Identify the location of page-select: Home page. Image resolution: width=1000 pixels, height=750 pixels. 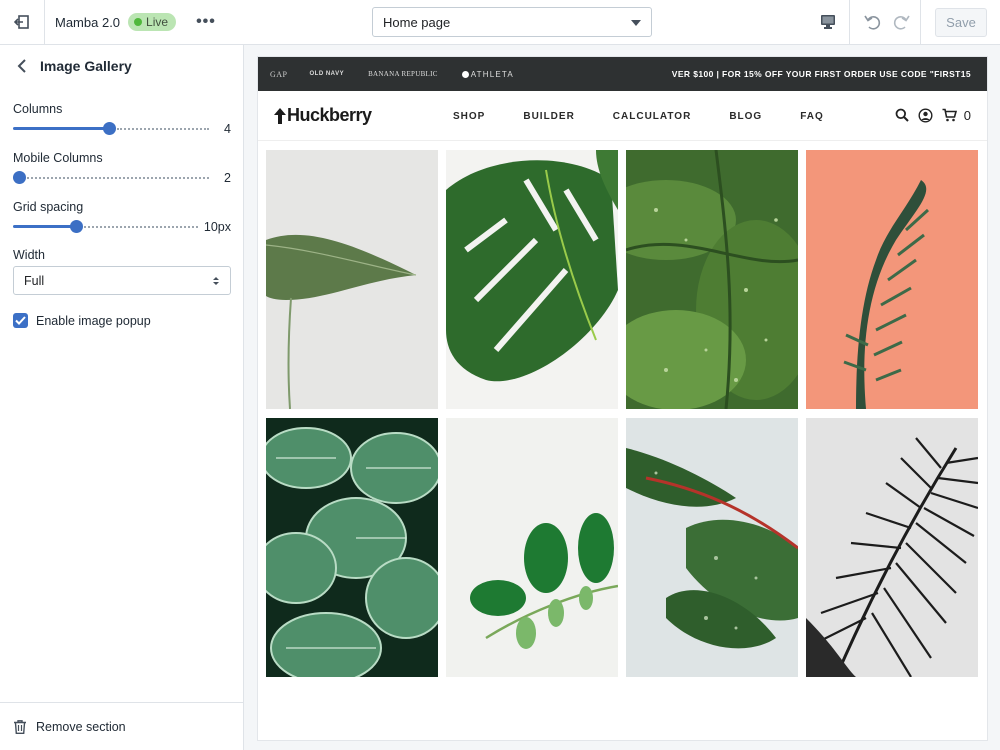
(512, 22).